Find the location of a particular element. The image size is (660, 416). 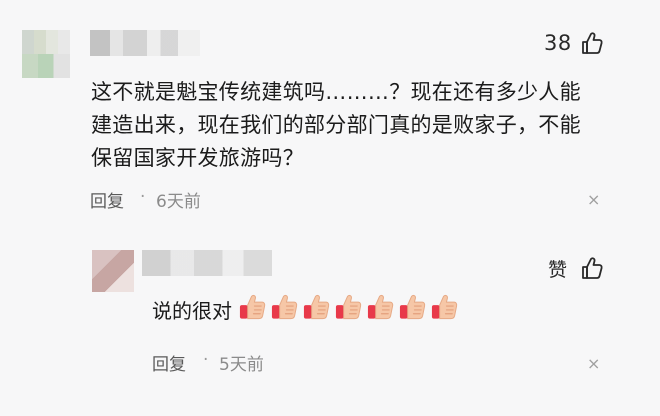

reply-text: 说的很对 is located at coordinates (192, 311).